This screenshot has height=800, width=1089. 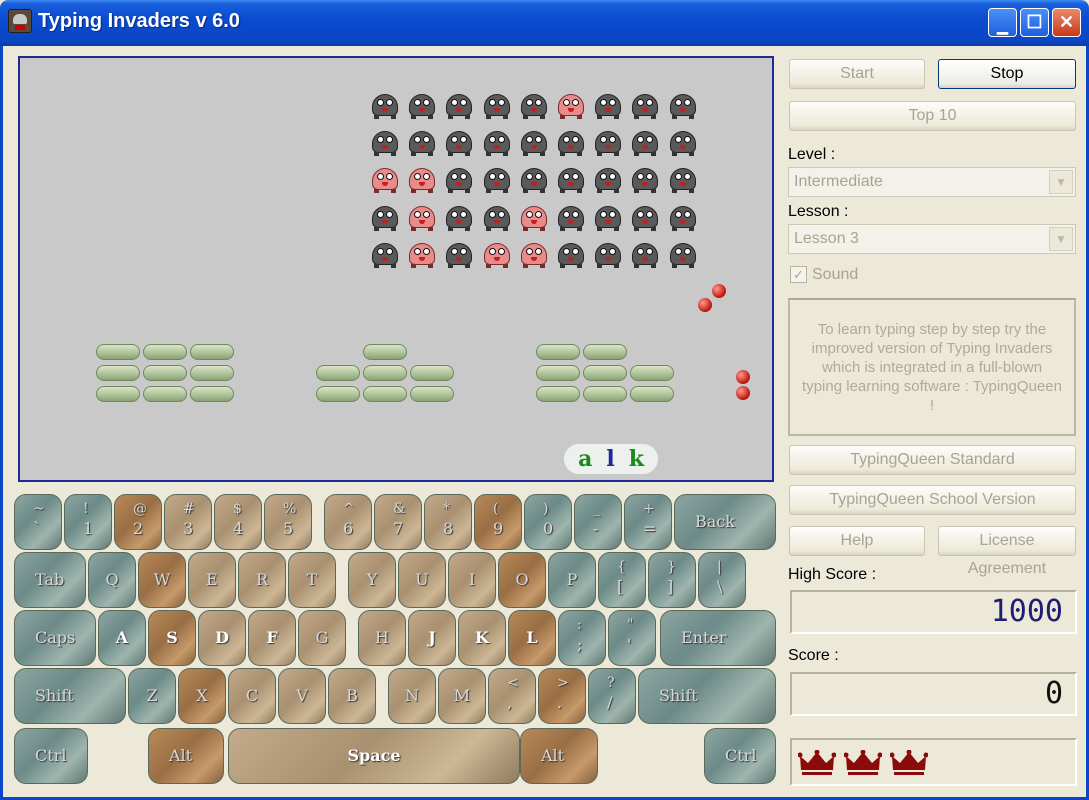 What do you see at coordinates (382, 638) in the screenshot?
I see `key-h: H` at bounding box center [382, 638].